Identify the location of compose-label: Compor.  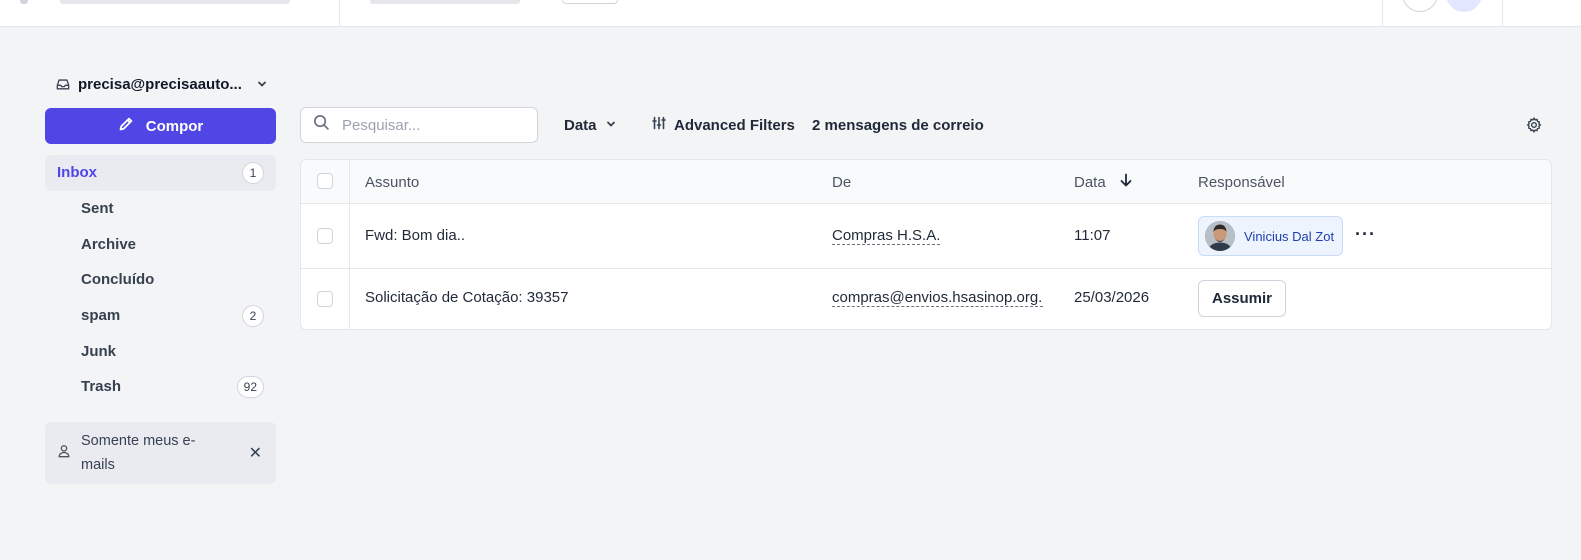
(174, 126).